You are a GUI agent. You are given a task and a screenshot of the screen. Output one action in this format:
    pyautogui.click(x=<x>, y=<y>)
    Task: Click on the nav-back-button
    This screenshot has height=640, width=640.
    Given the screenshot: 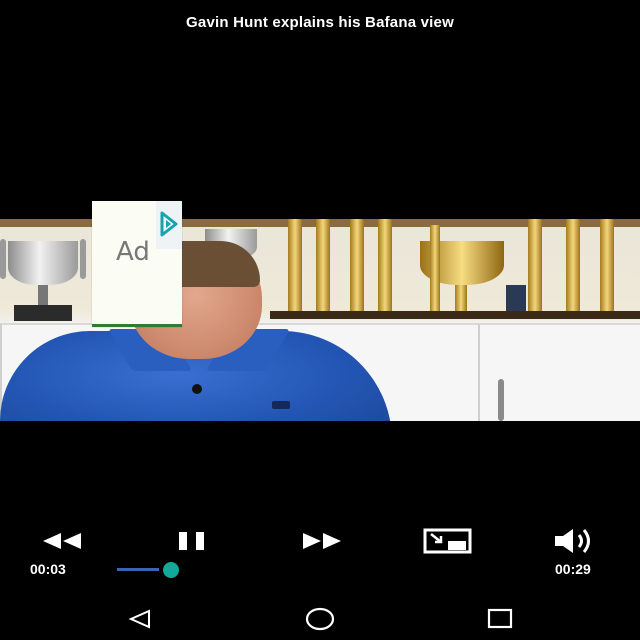 What is the action you would take?
    pyautogui.click(x=140, y=619)
    